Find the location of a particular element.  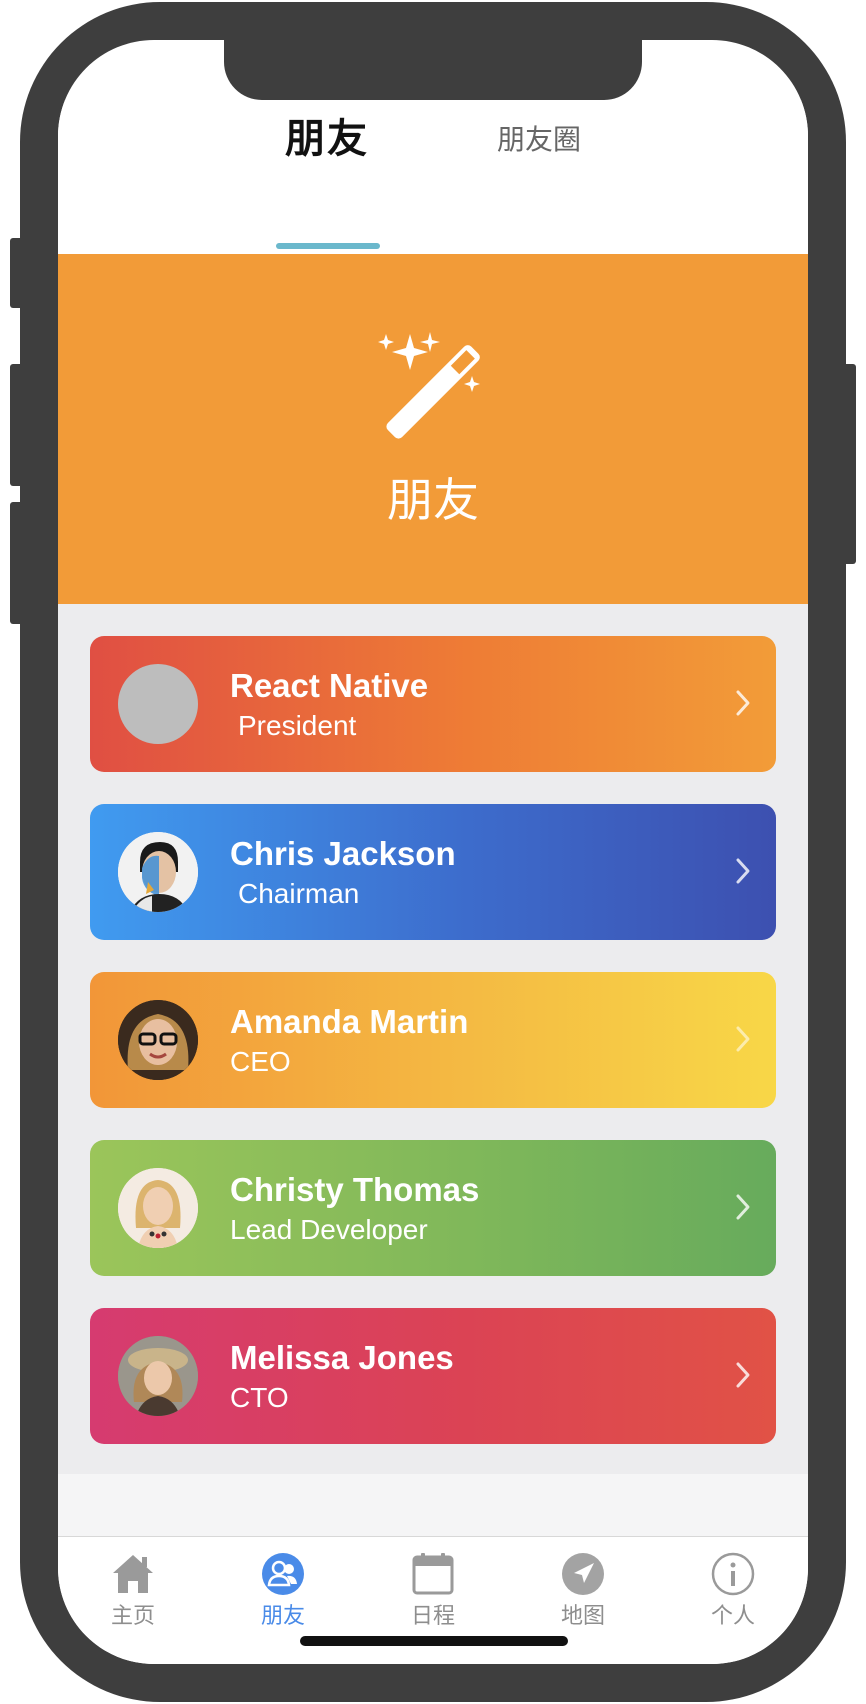

volume-up-button is located at coordinates (19, 425).